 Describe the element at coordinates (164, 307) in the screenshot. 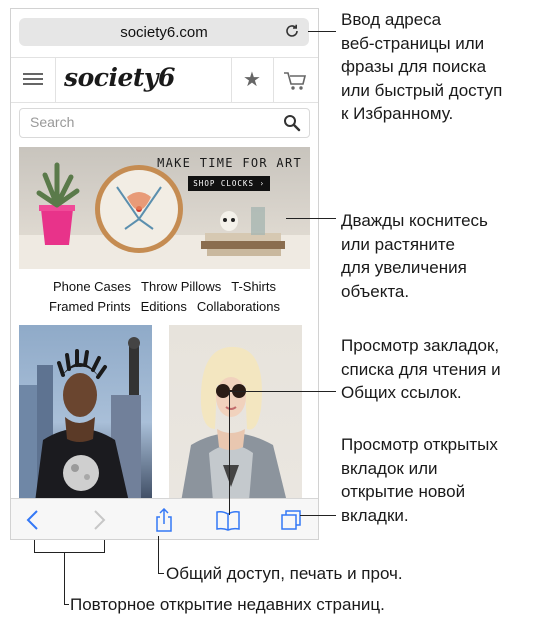

I see `category-link: Editions` at that location.